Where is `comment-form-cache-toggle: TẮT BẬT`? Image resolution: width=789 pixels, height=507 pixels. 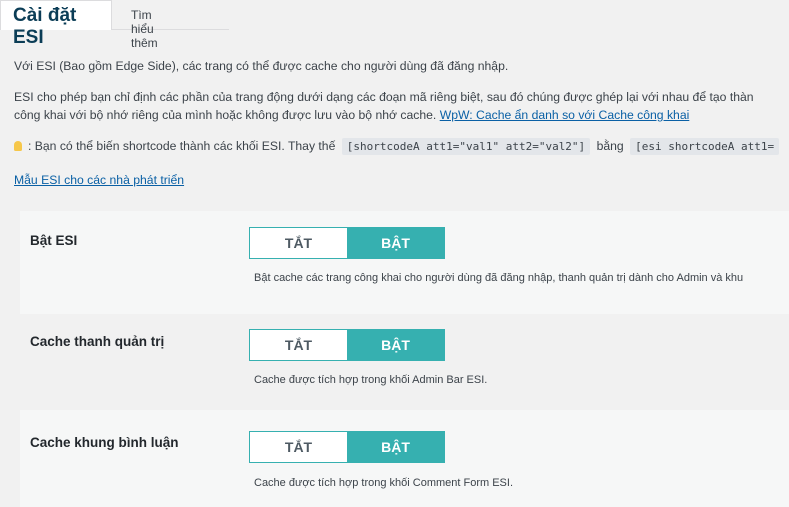 comment-form-cache-toggle: TẮT BẬT is located at coordinates (347, 447).